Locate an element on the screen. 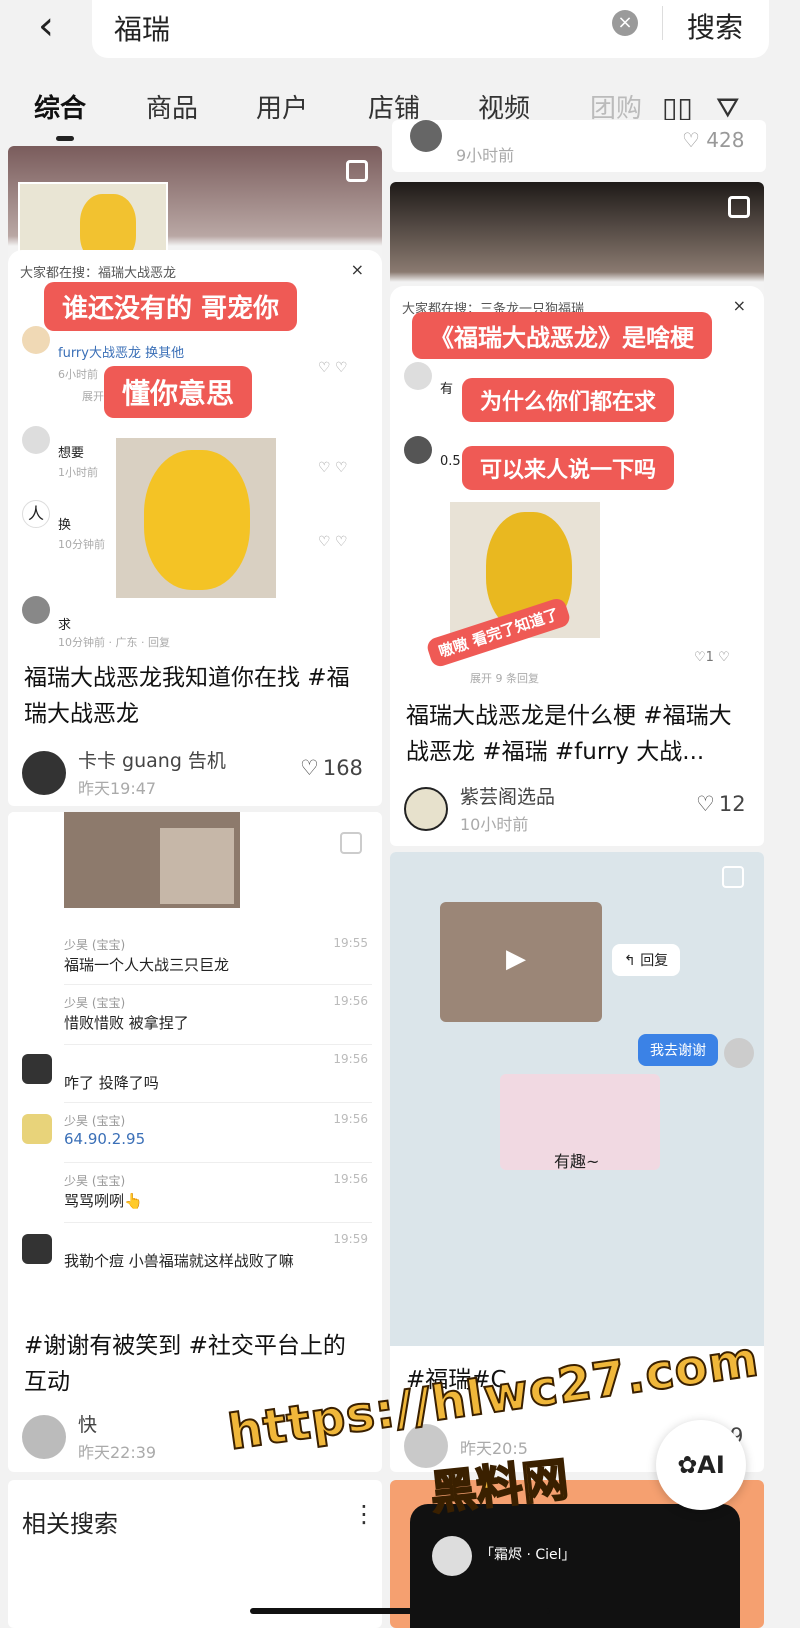 The height and width of the screenshot is (1628, 800). post-time: 昨天19:47 is located at coordinates (117, 788).